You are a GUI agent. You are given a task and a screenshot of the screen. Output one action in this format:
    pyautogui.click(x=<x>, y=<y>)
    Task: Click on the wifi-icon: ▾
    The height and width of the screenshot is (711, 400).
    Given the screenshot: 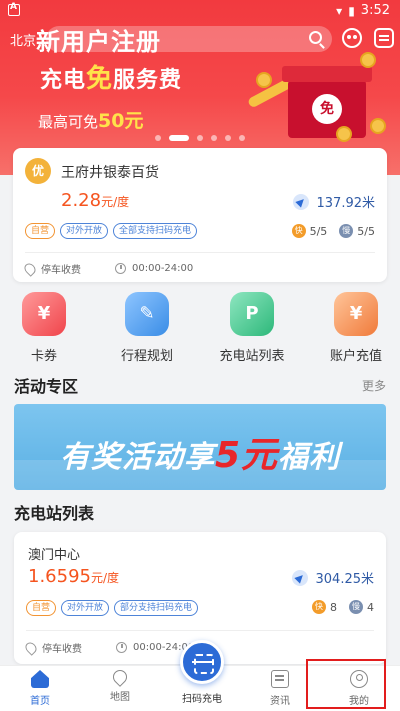 What is the action you would take?
    pyautogui.click(x=339, y=10)
    